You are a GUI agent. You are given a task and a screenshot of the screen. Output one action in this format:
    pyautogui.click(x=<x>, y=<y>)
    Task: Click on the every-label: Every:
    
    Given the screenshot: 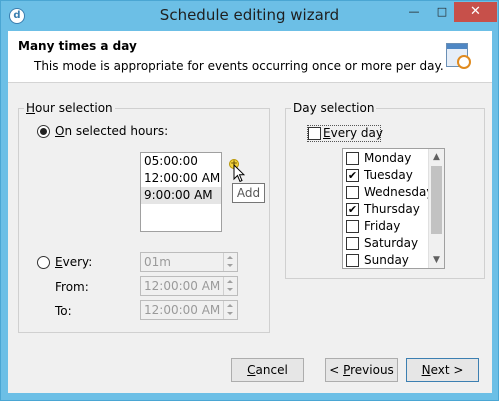 What is the action you would take?
    pyautogui.click(x=73, y=262)
    